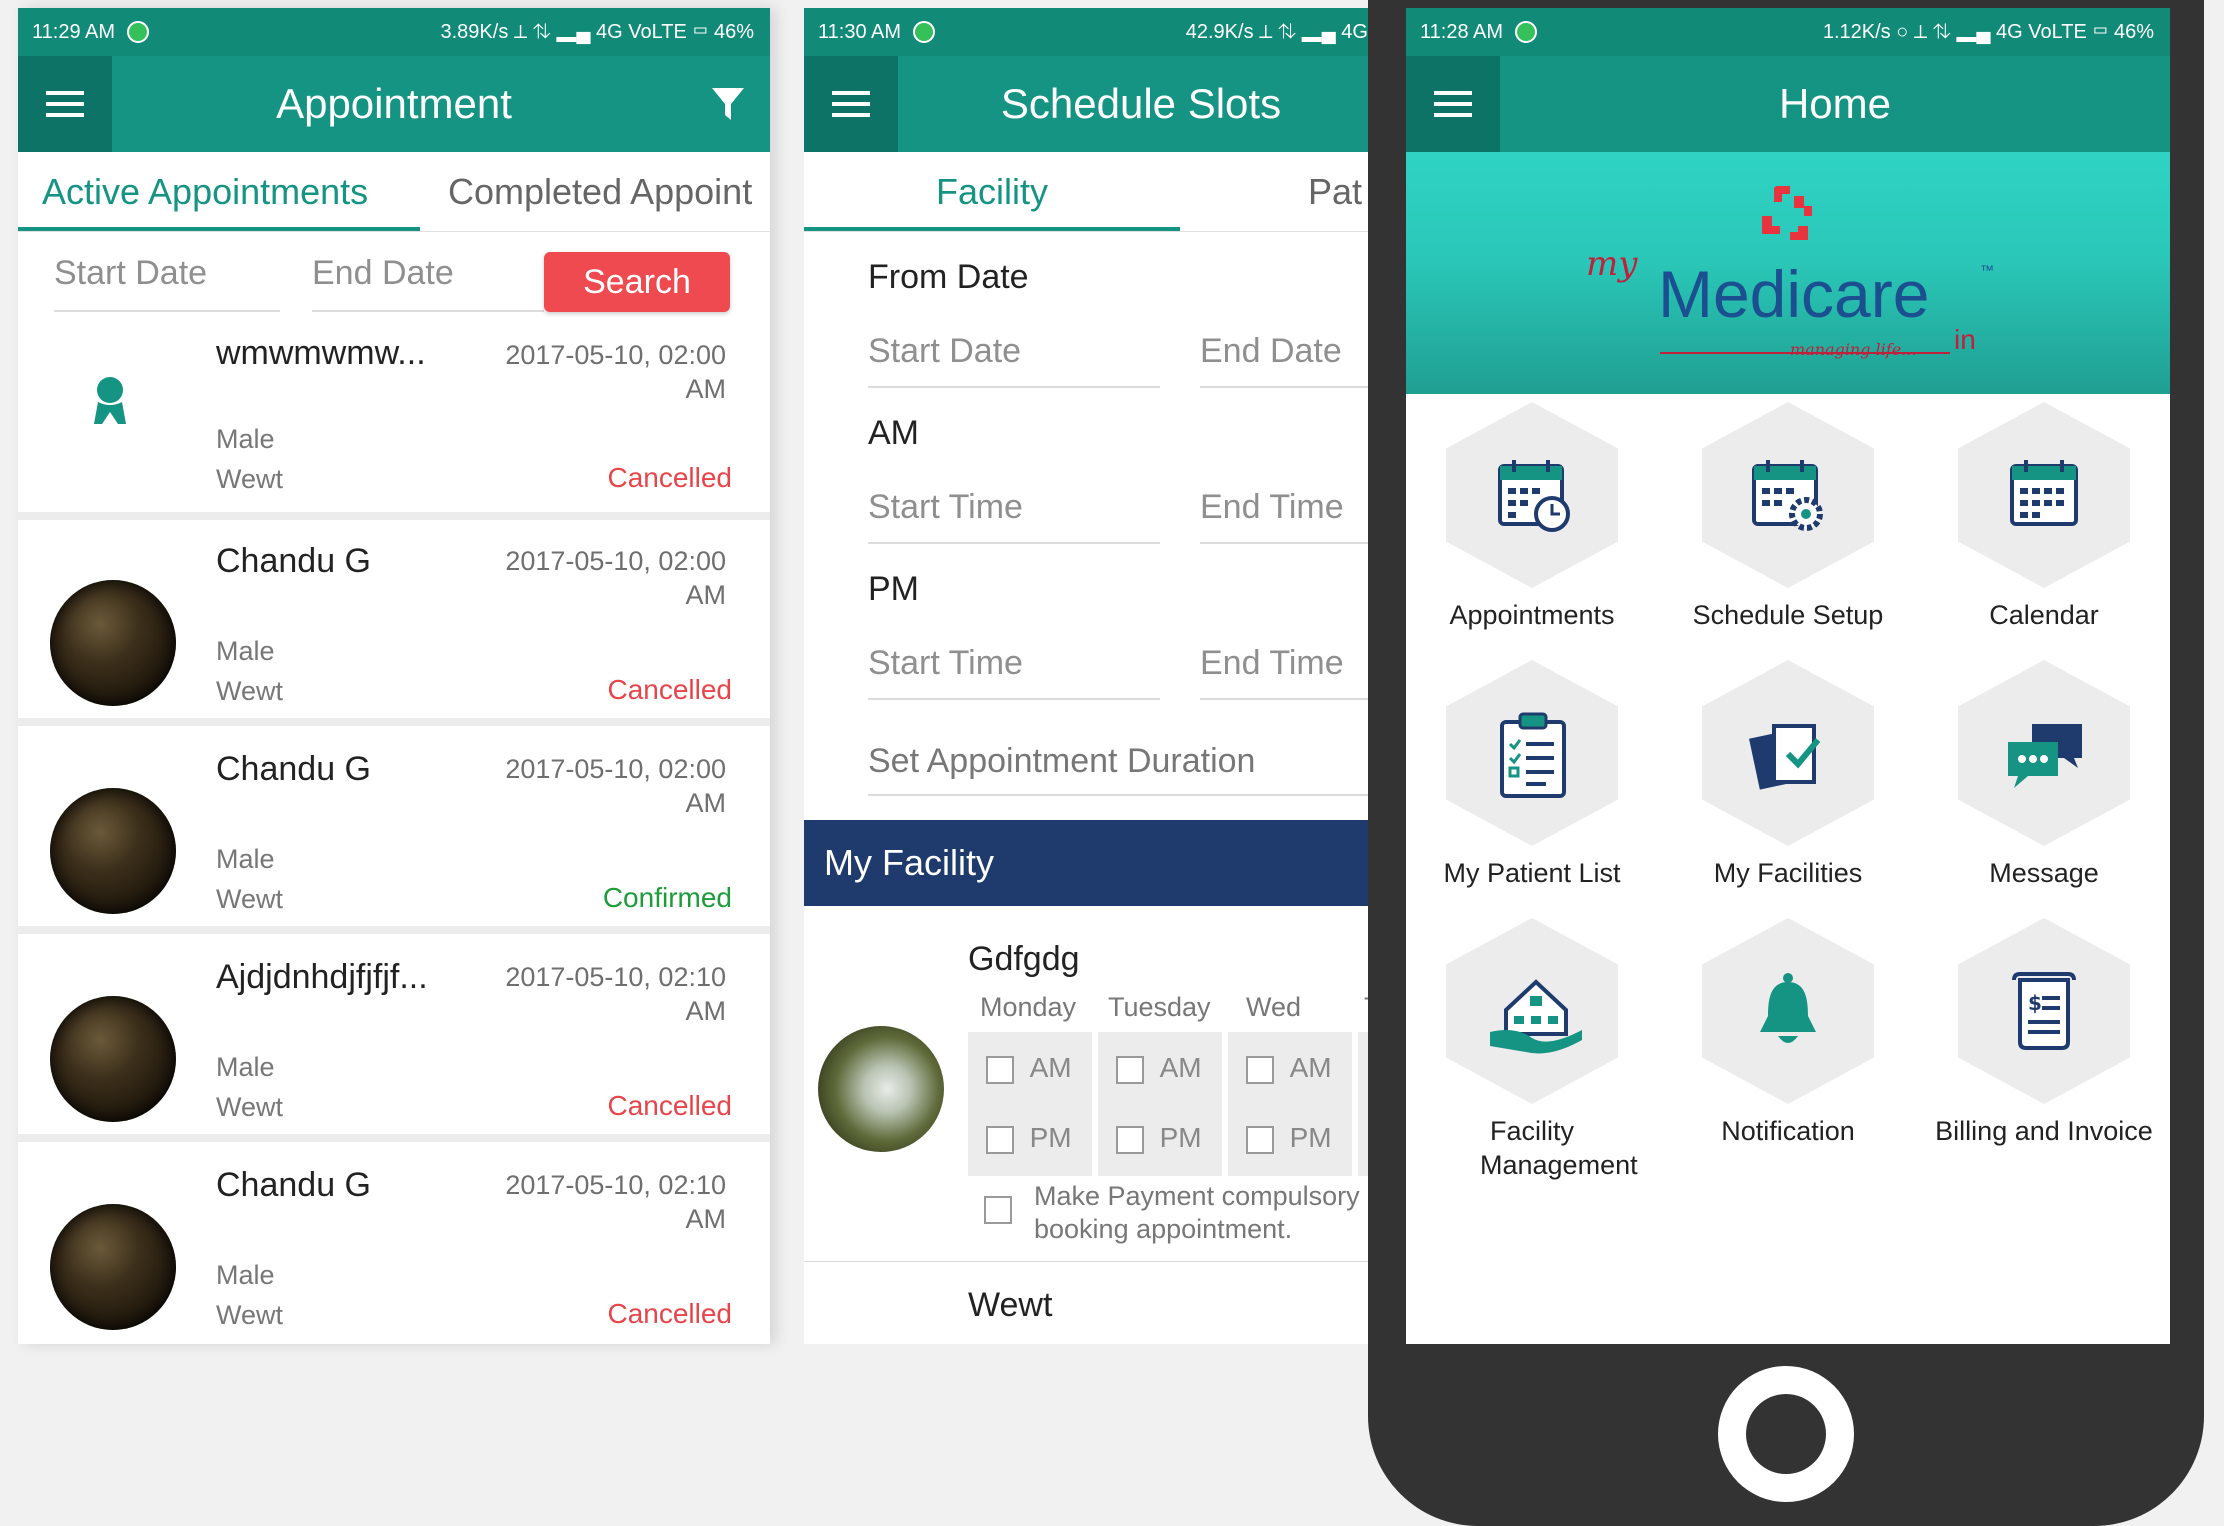 This screenshot has width=2224, height=1526. I want to click on date-filter-bar: Start Date End Date Search, so click(394, 278).